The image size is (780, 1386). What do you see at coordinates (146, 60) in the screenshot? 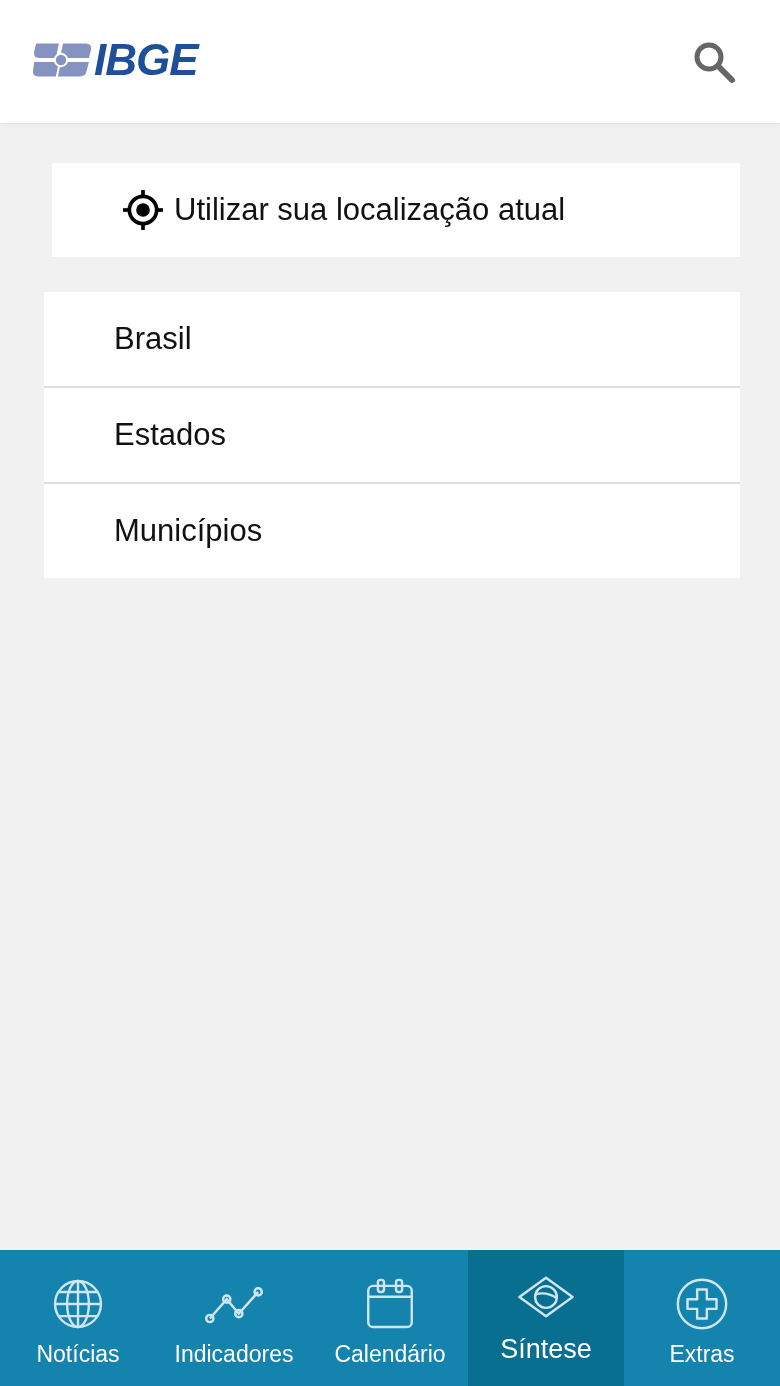
I see `logo-text: IBGE` at bounding box center [146, 60].